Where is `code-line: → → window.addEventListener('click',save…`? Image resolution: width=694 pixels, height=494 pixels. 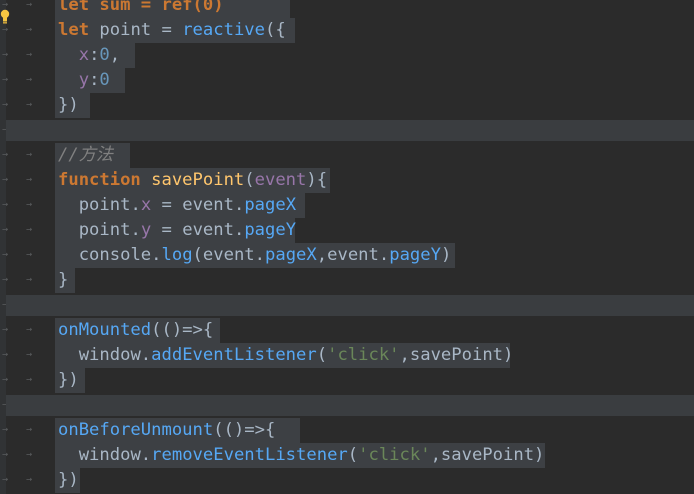 code-line: → → window.addEventListener('click',save… is located at coordinates (347, 355).